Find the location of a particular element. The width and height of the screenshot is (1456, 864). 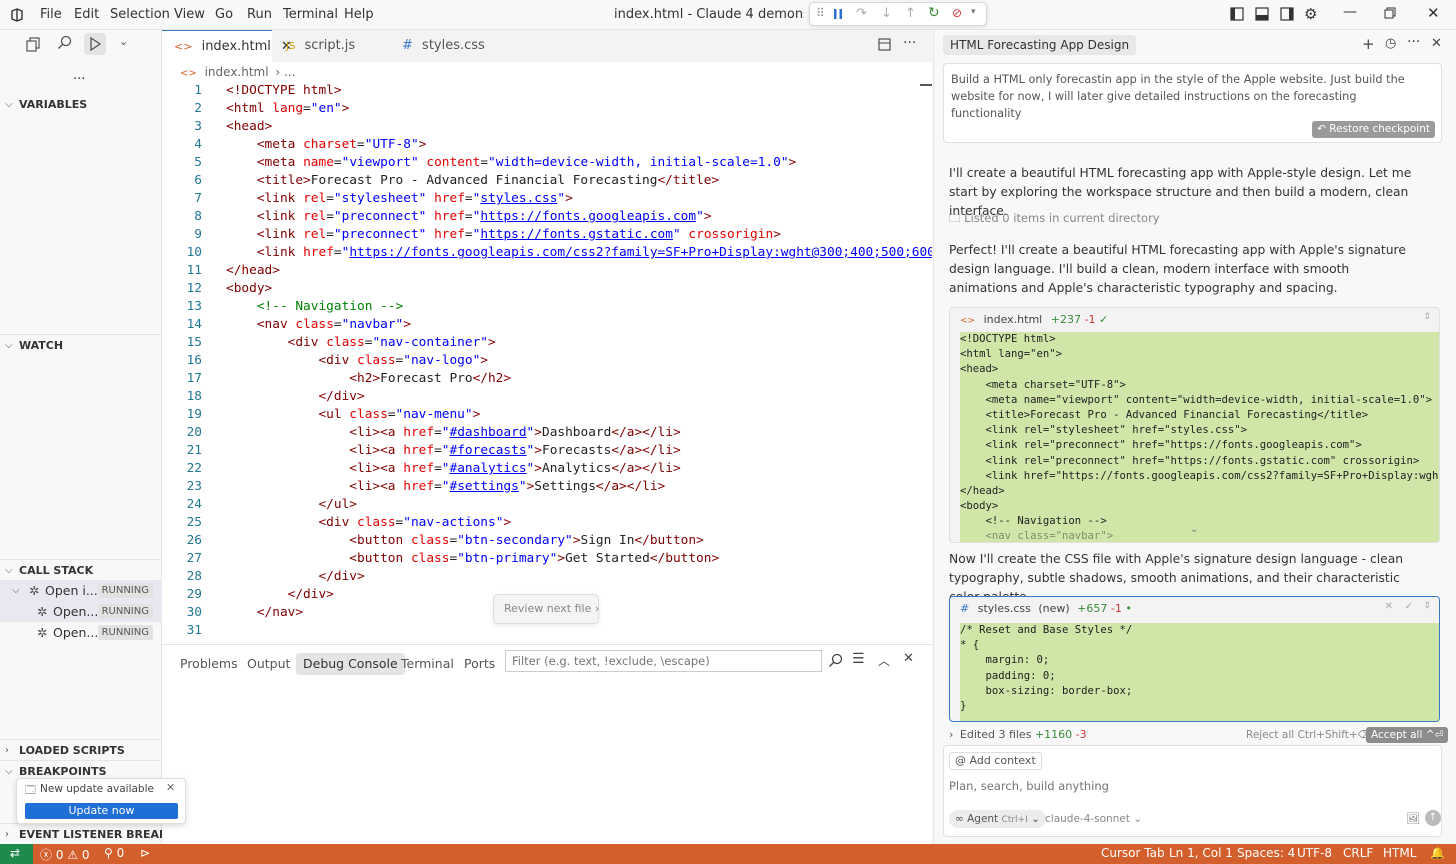

settings-gear-icon: ⚙ is located at coordinates (1310, 14).